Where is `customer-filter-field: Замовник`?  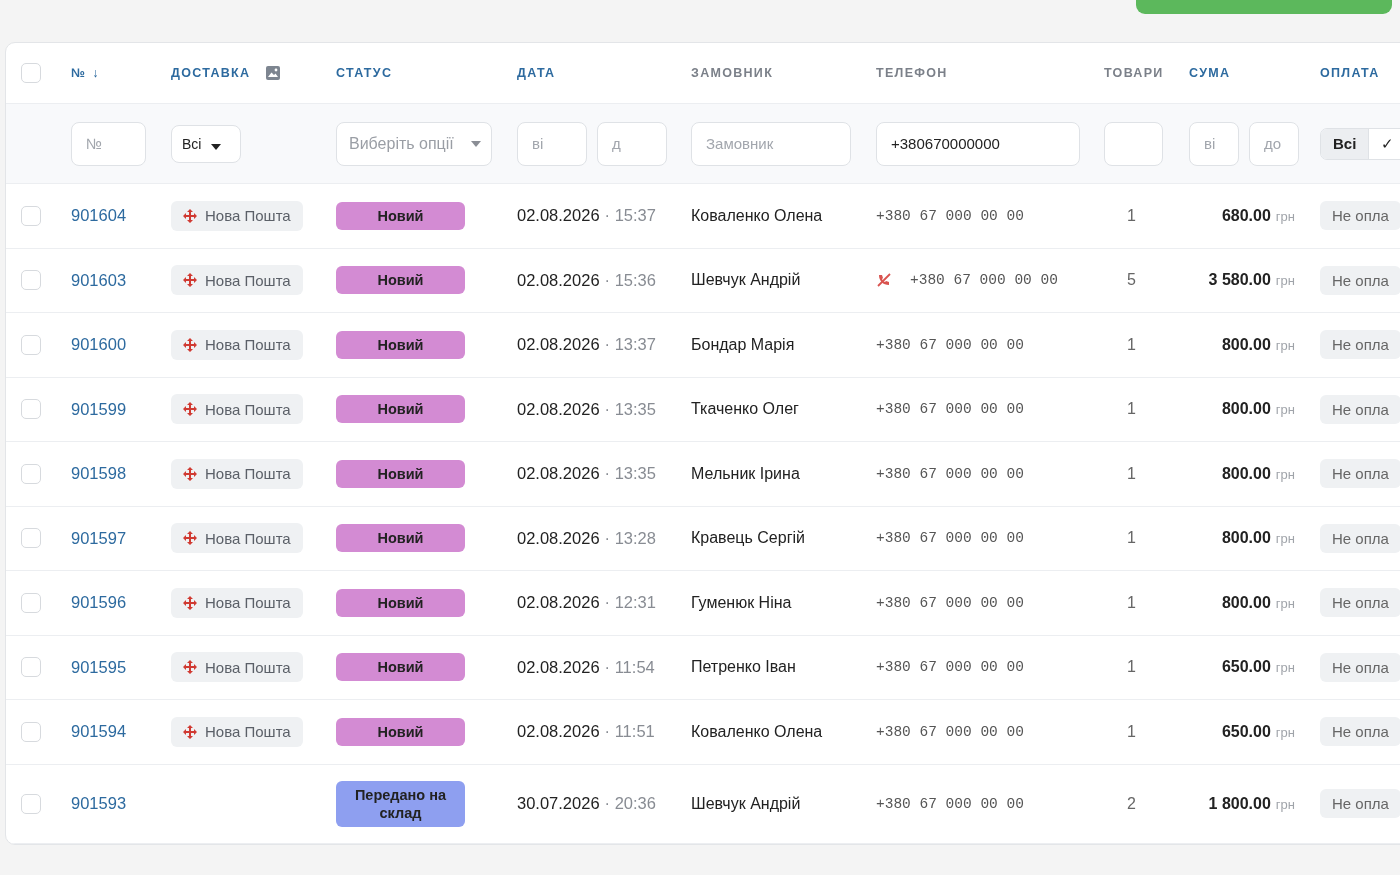 customer-filter-field: Замовник is located at coordinates (771, 143).